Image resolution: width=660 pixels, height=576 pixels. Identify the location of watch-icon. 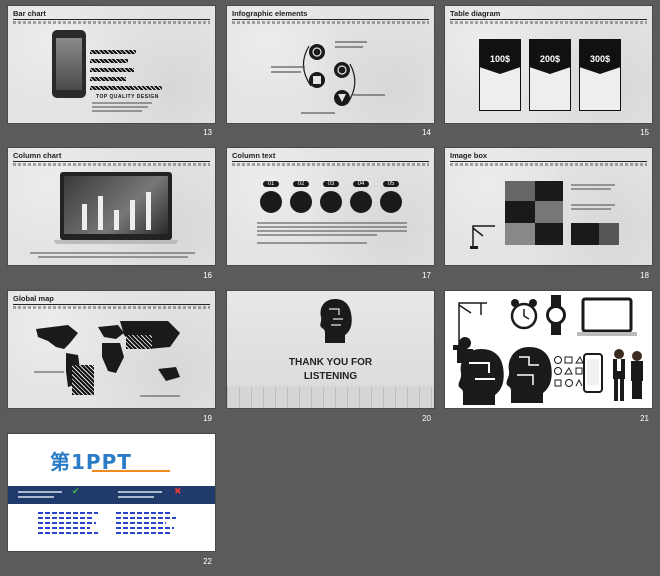
(556, 315).